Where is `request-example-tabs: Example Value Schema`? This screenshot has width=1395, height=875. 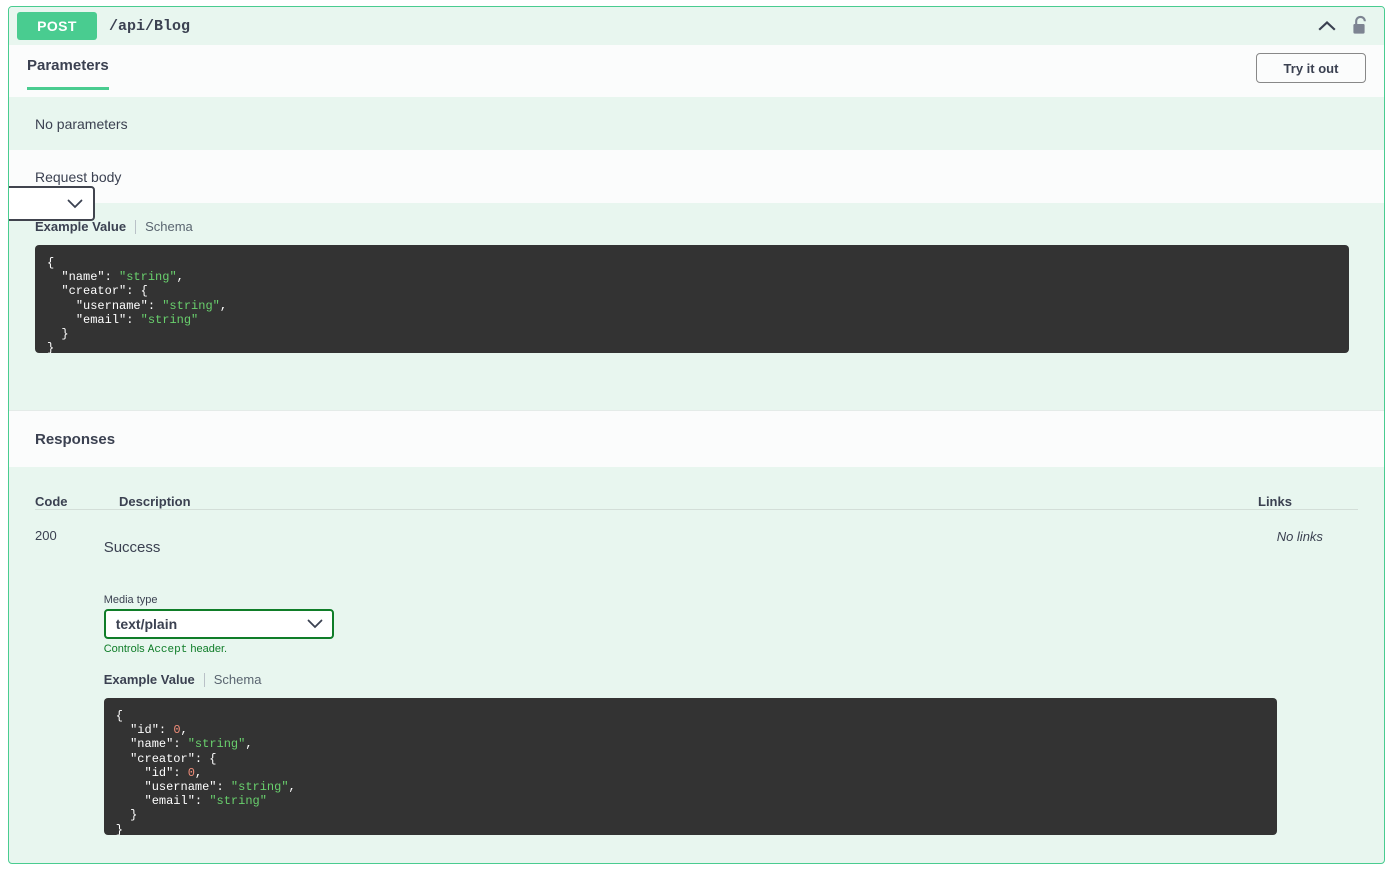
request-example-tabs: Example Value Schema is located at coordinates (696, 226).